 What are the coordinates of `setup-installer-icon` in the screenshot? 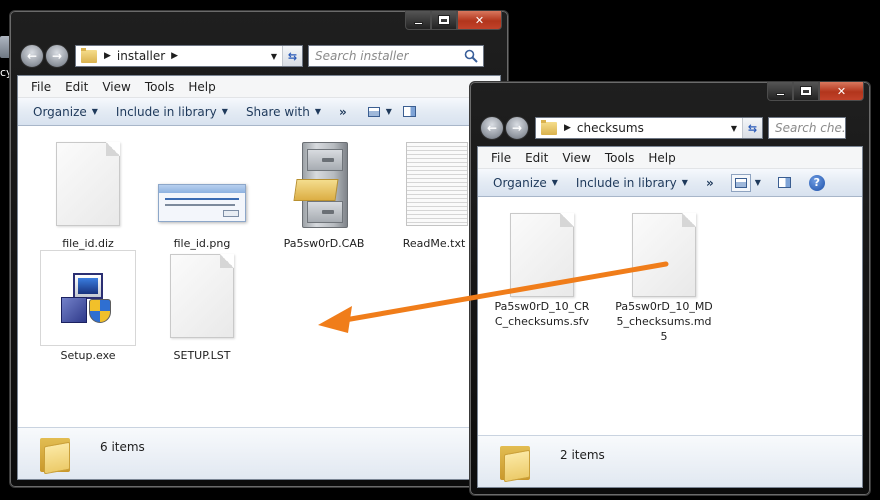 It's located at (88, 300).